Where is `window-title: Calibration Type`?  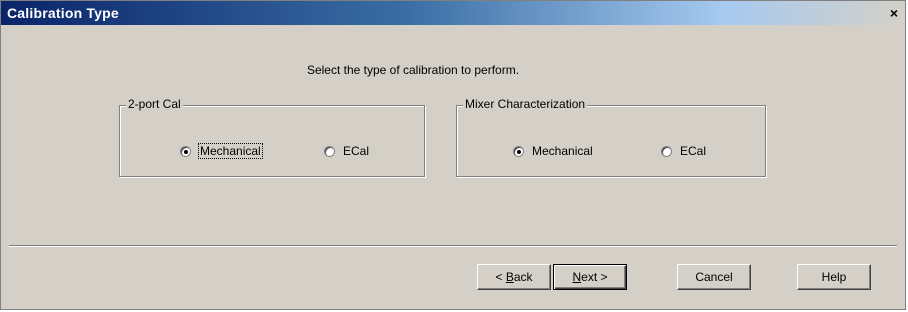 window-title: Calibration Type is located at coordinates (63, 13).